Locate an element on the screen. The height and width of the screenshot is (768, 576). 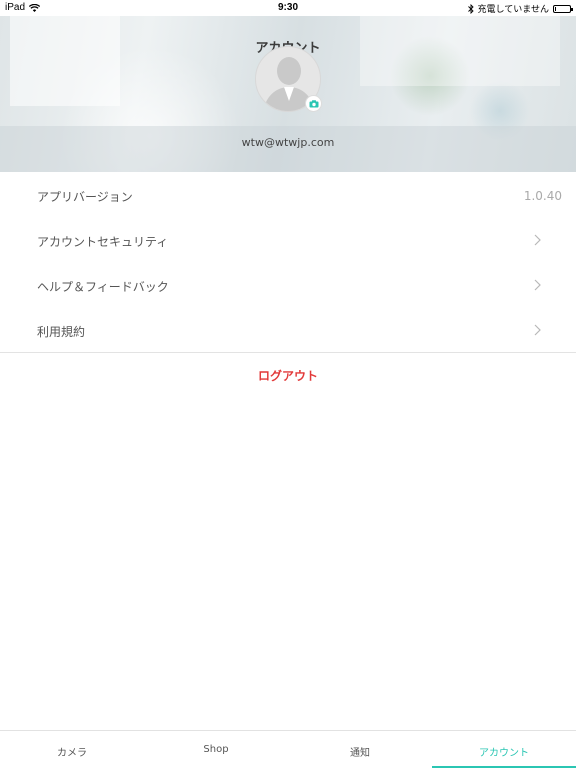
tab-label: Shop is located at coordinates (216, 749).